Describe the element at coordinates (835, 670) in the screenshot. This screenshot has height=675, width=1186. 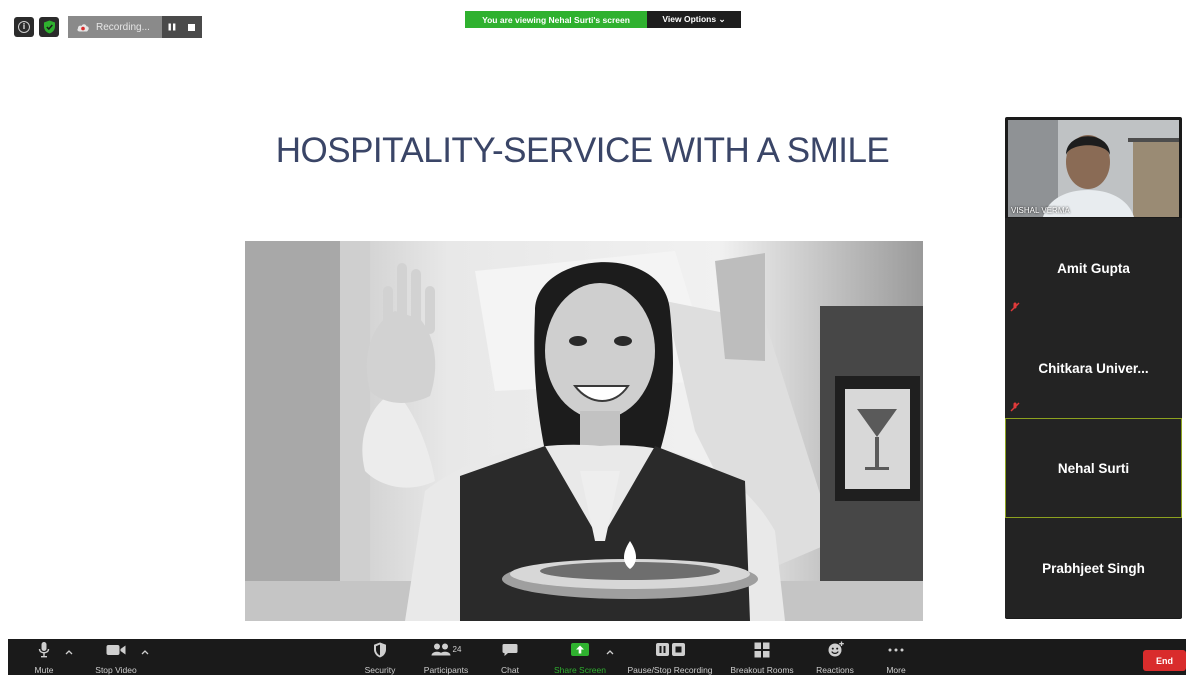
I see `reactions-label: Reactions` at that location.